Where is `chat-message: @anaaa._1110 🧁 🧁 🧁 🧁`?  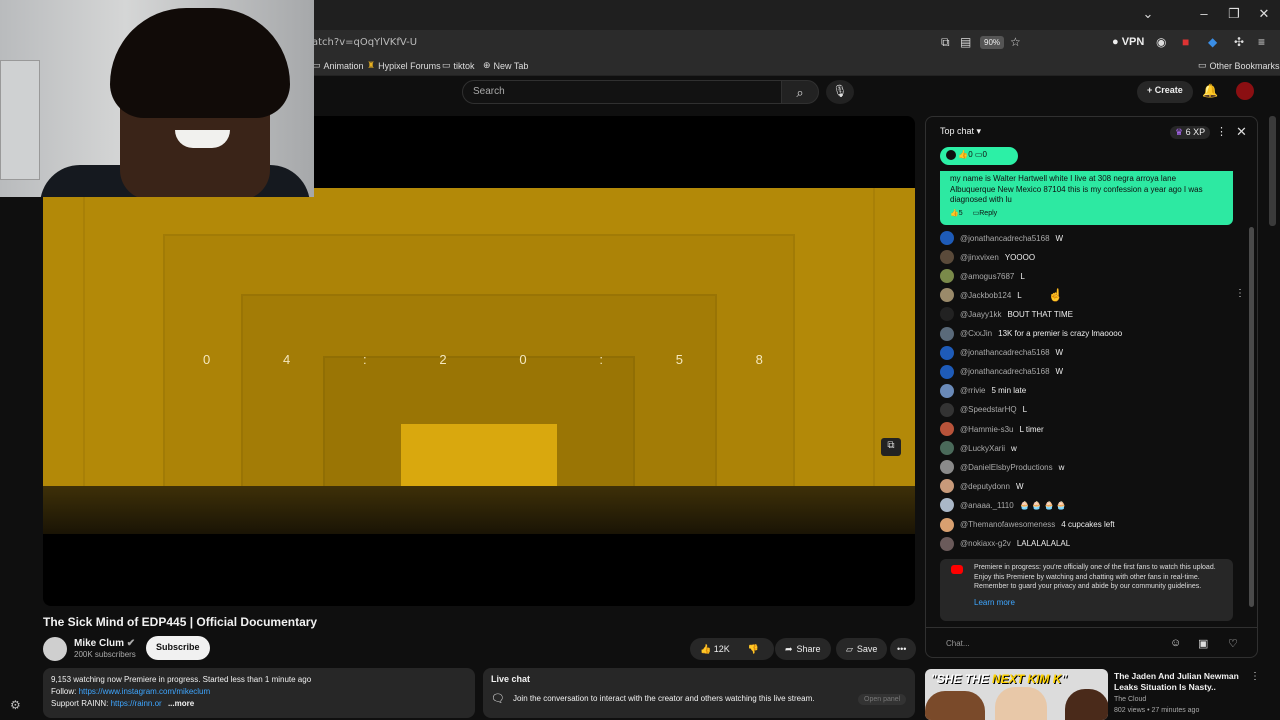
chat-message: @anaaa._1110 🧁 🧁 🧁 🧁 is located at coordinates (1003, 505).